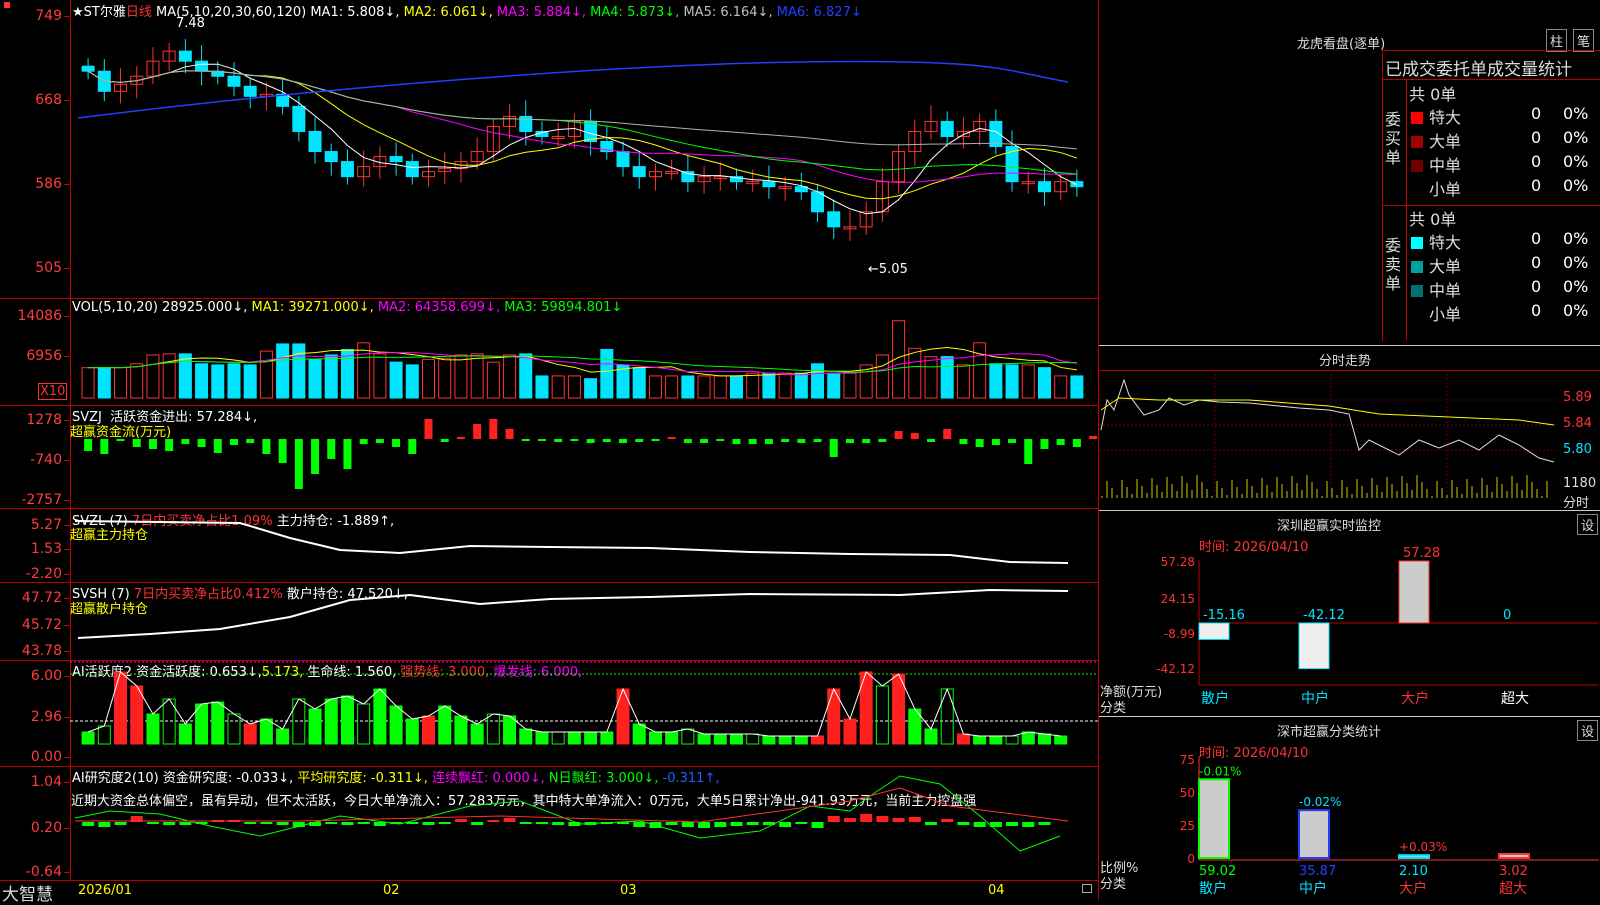 This screenshot has width=1600, height=905. Describe the element at coordinates (1421, 553) in the screenshot. I see `monitor-bar-label: 57.28` at that location.